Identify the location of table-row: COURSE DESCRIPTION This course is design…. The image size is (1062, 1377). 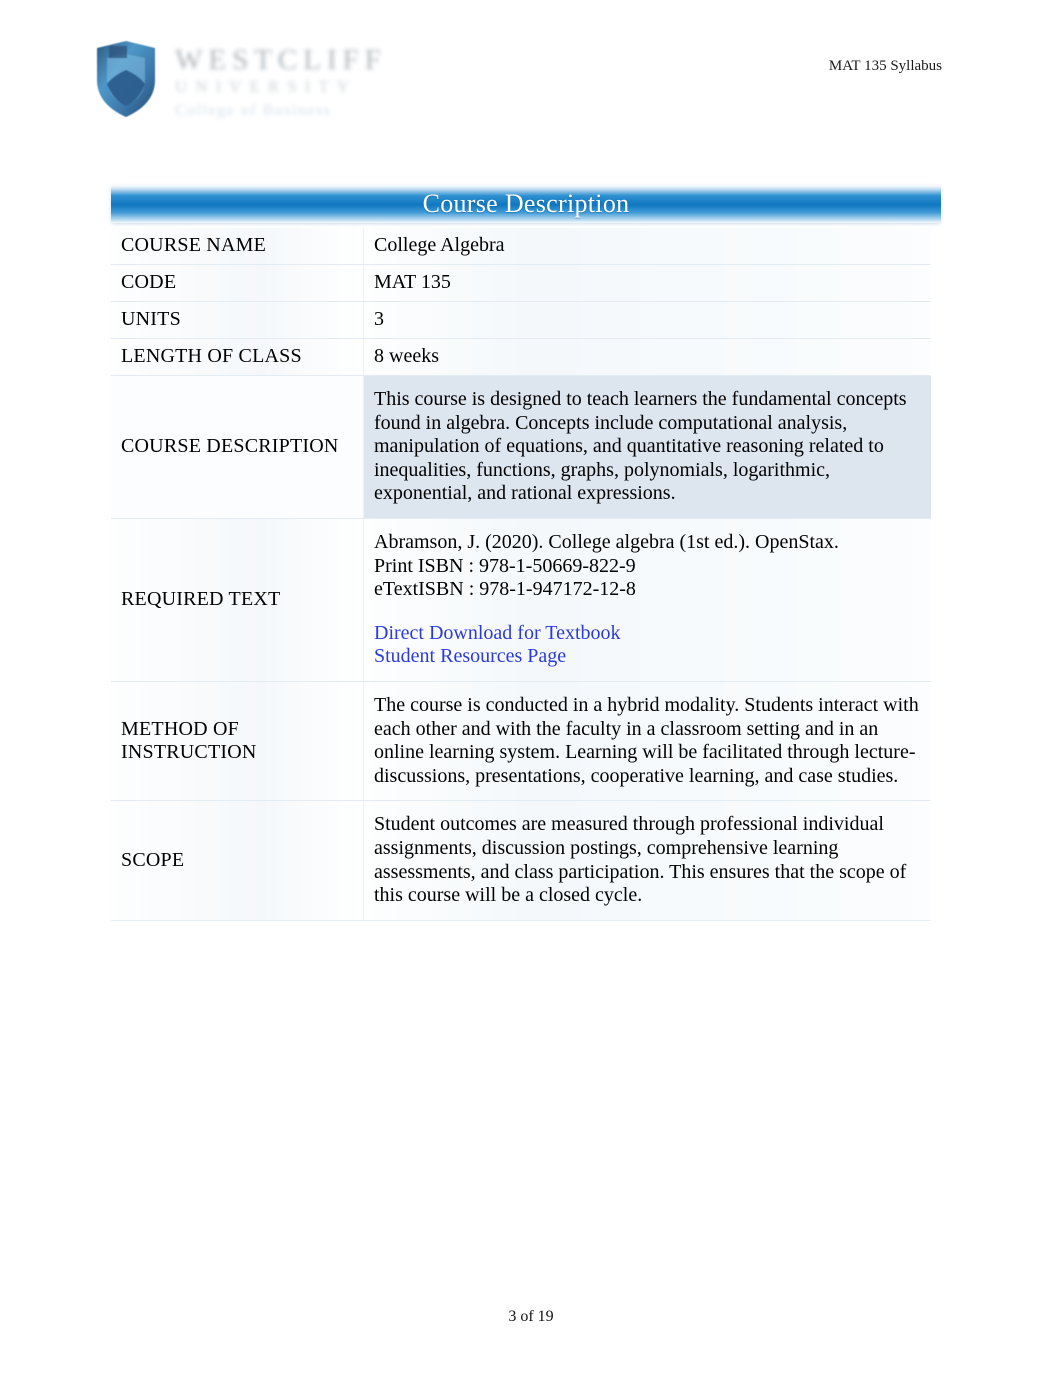
(521, 447).